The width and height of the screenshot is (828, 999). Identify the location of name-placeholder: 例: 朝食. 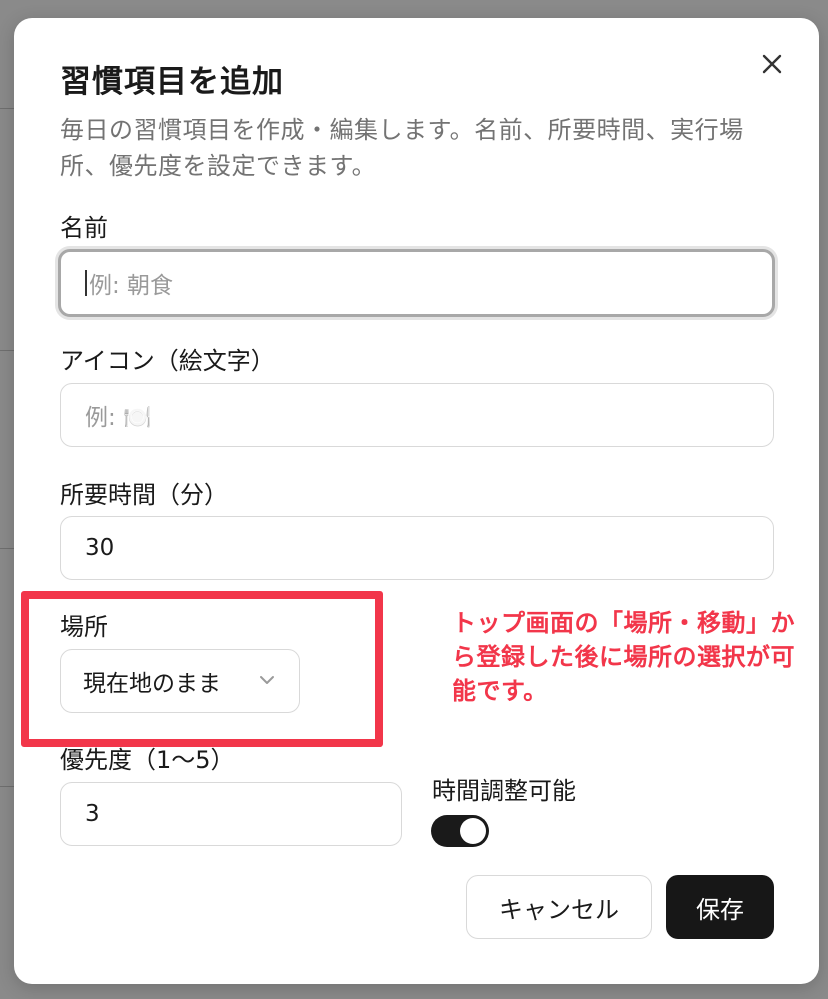
(131, 286).